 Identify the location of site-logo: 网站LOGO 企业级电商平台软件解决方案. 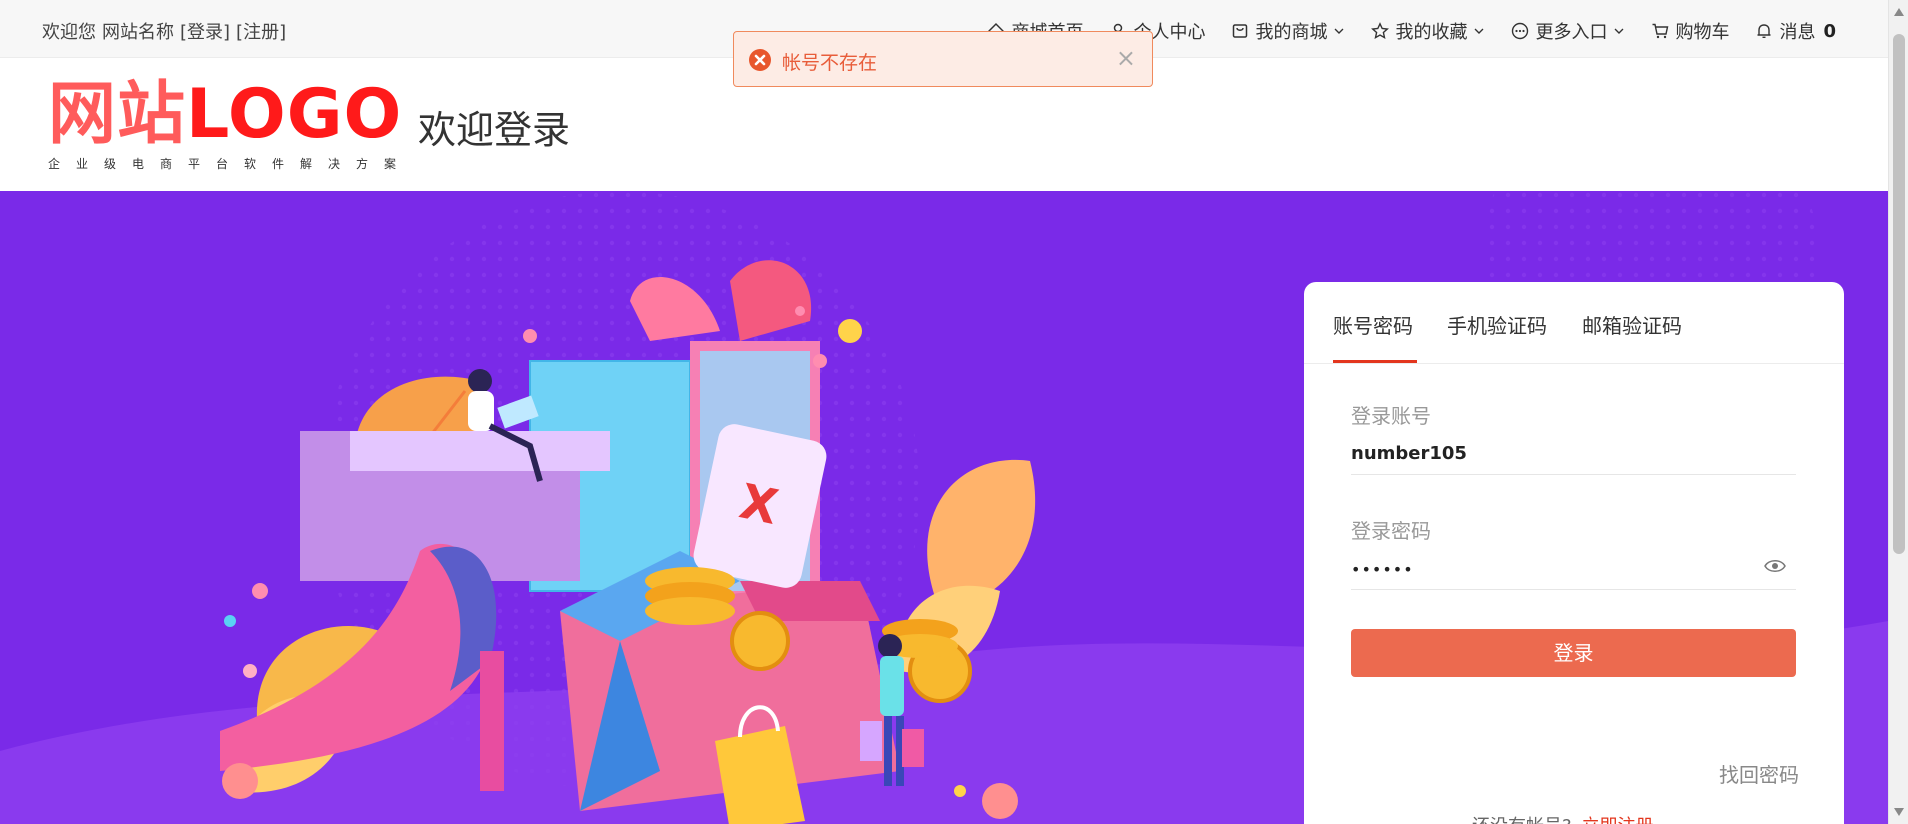
(230, 125).